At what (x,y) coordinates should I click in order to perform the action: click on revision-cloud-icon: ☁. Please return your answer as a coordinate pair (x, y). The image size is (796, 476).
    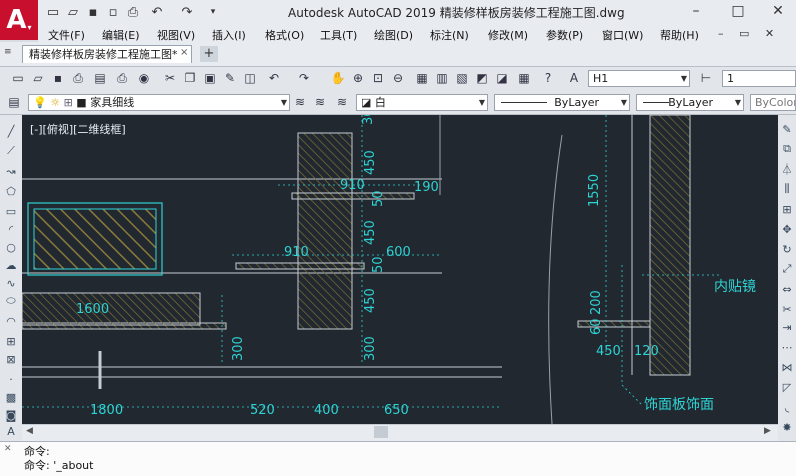
    Looking at the image, I should click on (11, 265).